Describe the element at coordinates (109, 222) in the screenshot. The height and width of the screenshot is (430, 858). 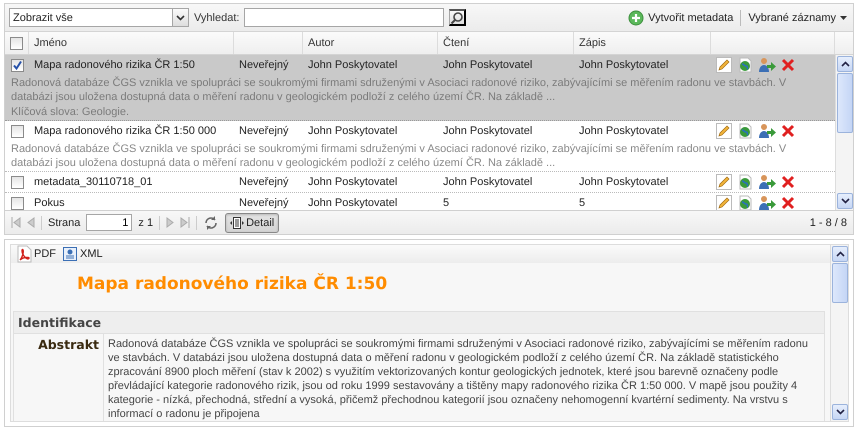
I see `page-field: 1` at that location.